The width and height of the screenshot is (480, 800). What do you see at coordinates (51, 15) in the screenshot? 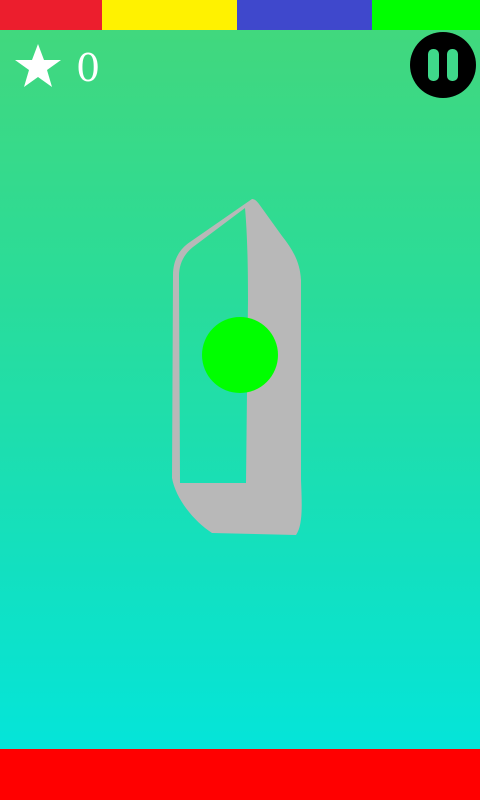
I see `color-segment-red` at bounding box center [51, 15].